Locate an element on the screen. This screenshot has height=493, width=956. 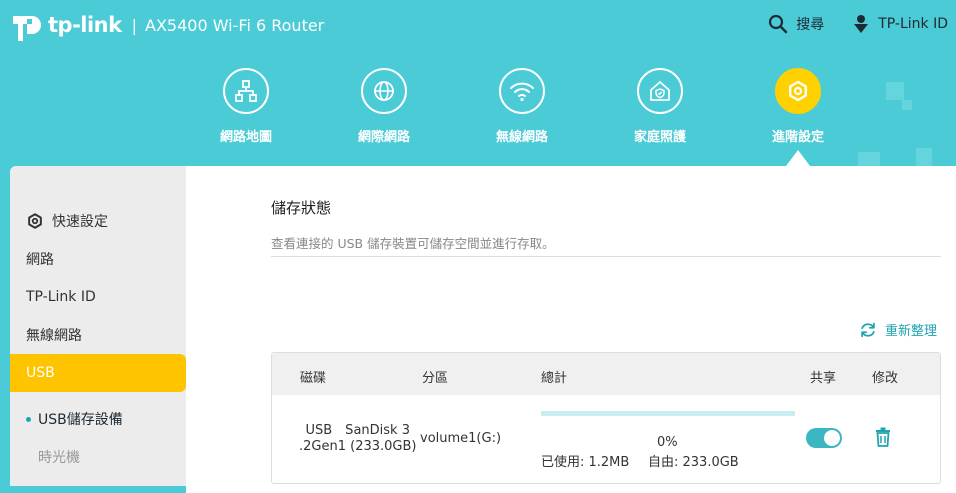
tplink-id-button: TP-Link ID is located at coordinates (900, 24).